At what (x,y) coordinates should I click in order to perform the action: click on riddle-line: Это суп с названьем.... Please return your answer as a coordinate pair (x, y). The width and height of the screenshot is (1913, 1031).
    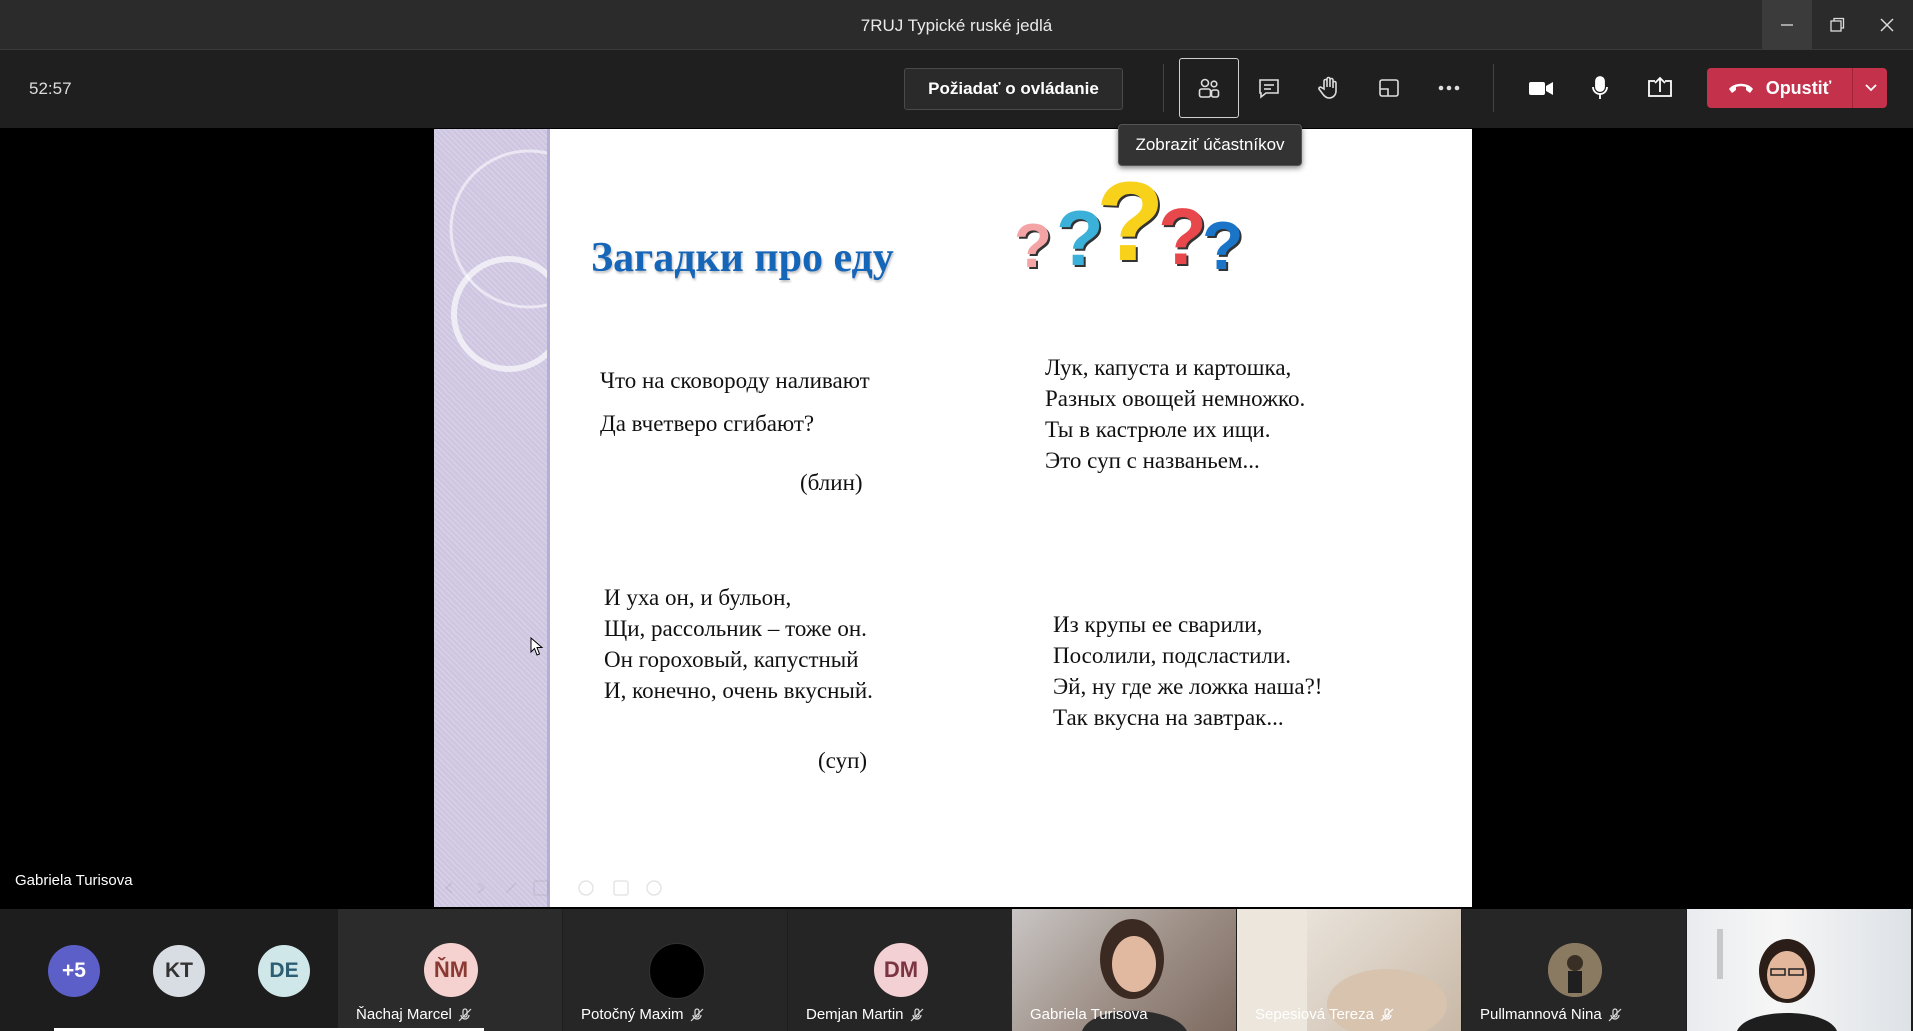
    Looking at the image, I should click on (1152, 460).